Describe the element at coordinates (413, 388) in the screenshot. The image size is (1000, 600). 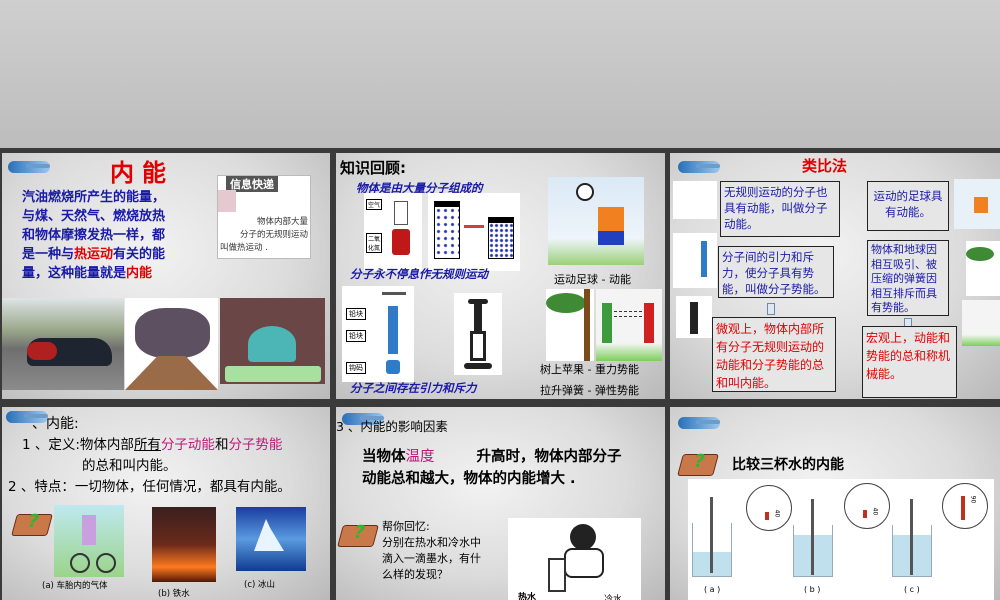
I see `statement-forces: 分子之间存在引力和斥力` at that location.